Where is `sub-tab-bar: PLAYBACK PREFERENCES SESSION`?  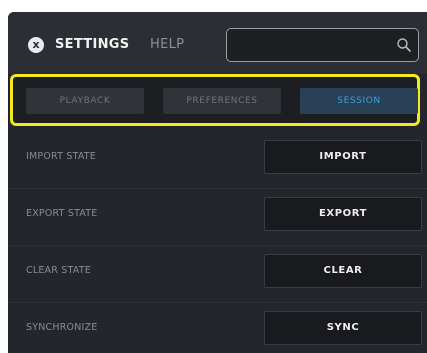 sub-tab-bar: PLAYBACK PREFERENCES SESSION is located at coordinates (215, 100).